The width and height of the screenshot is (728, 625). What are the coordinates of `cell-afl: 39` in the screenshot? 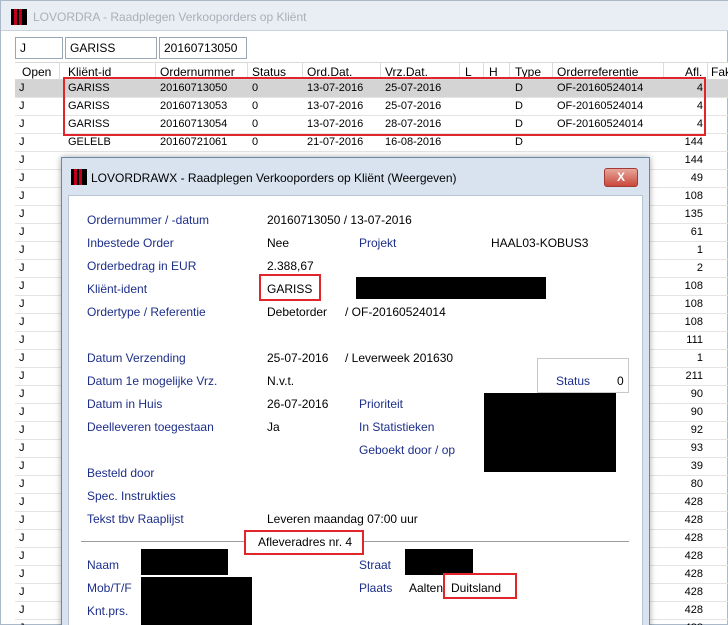 It's located at (696, 466).